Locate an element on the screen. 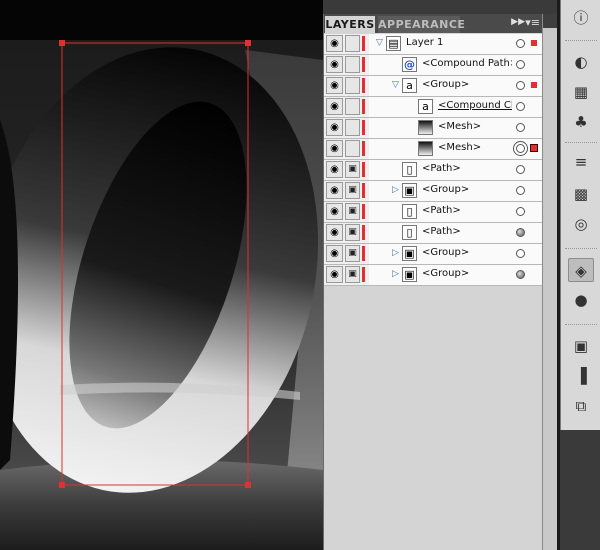  symbols-club-icon: ♣ is located at coordinates (581, 122).